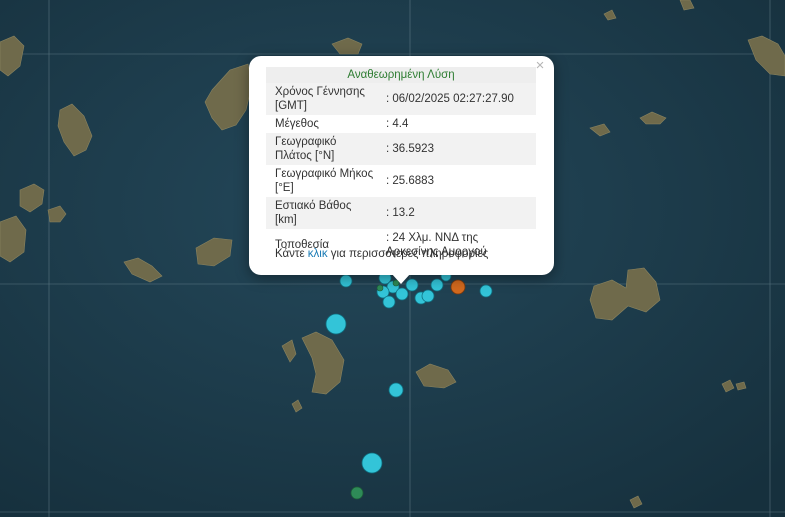 Image resolution: width=785 pixels, height=517 pixels. What do you see at coordinates (410, 149) in the screenshot?
I see `value-latitude: : 36.5923` at bounding box center [410, 149].